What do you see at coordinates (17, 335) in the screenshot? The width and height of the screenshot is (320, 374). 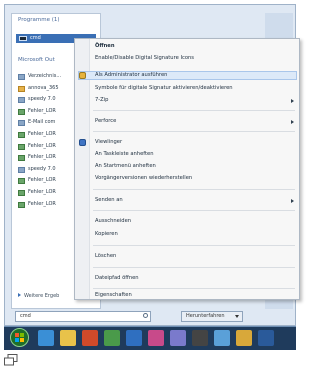 I see `windows-logo-icon` at bounding box center [17, 335].